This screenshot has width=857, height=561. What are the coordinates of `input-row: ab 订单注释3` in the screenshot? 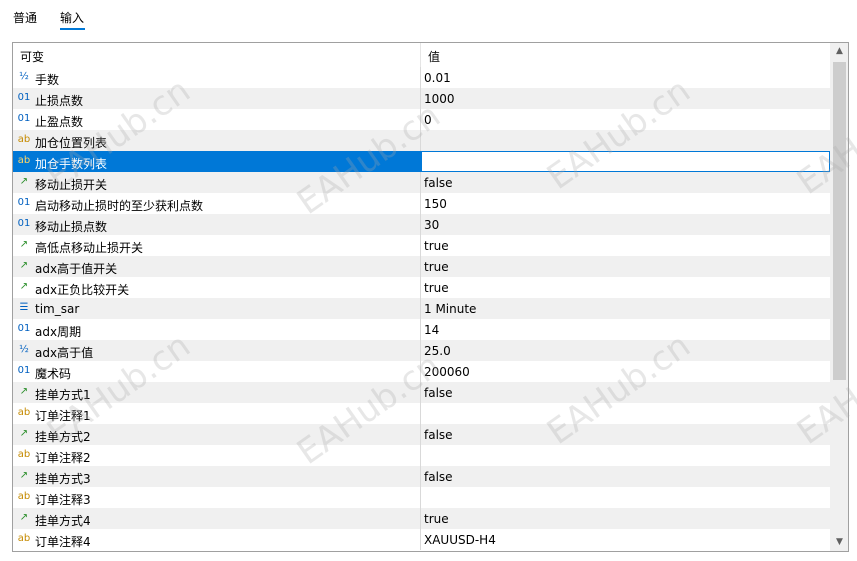 It's located at (421, 497).